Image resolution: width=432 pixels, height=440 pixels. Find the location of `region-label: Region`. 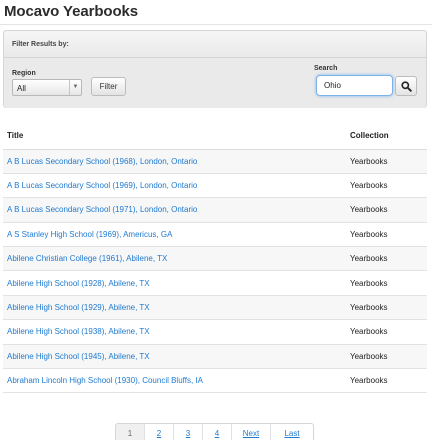

region-label: Region is located at coordinates (24, 73).